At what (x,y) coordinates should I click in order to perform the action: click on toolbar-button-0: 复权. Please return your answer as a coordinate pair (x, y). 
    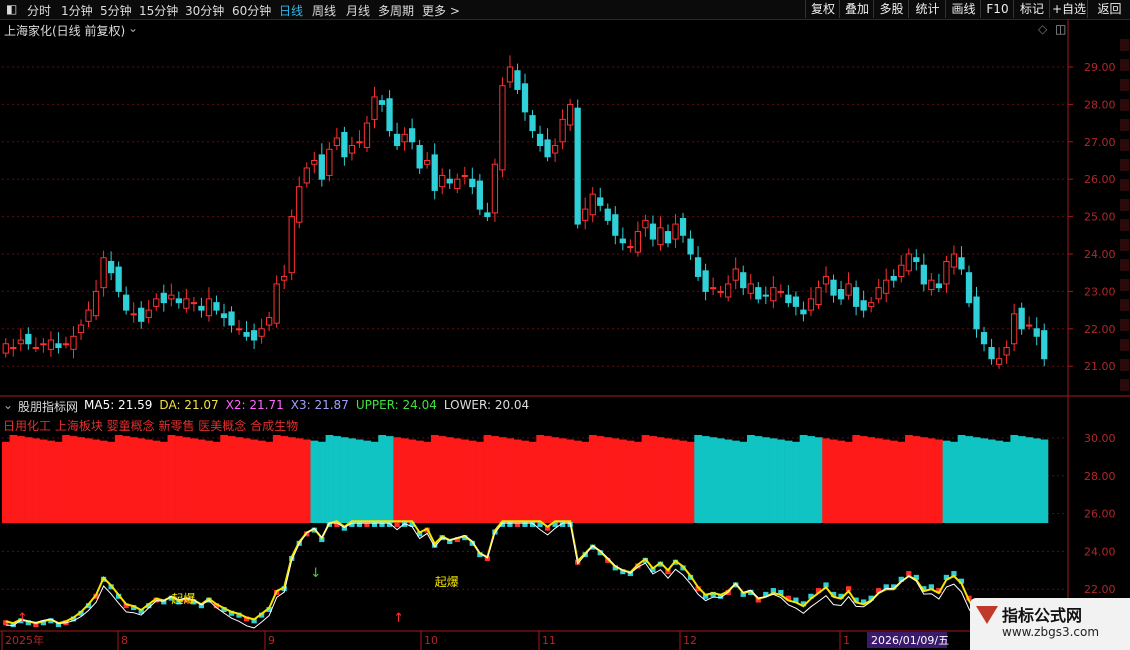
    Looking at the image, I should click on (822, 9).